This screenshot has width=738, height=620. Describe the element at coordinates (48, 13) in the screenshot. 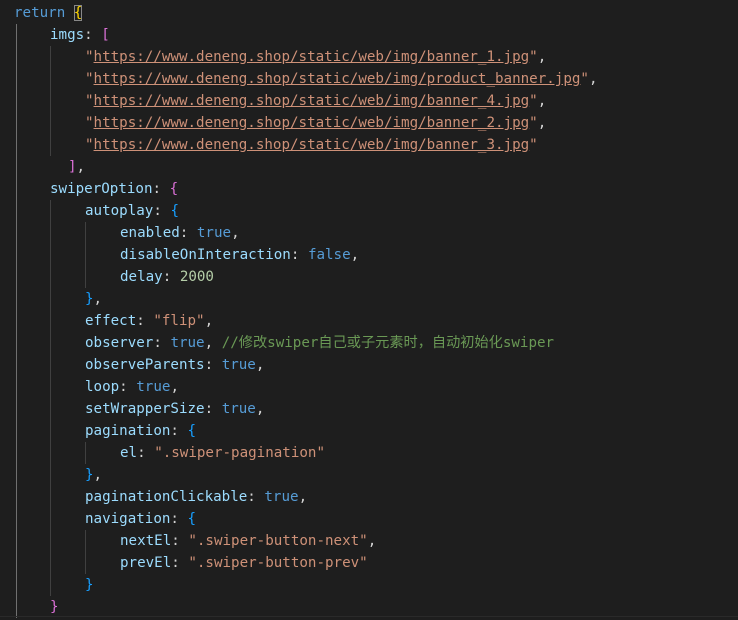

I see `code-line: return {` at that location.